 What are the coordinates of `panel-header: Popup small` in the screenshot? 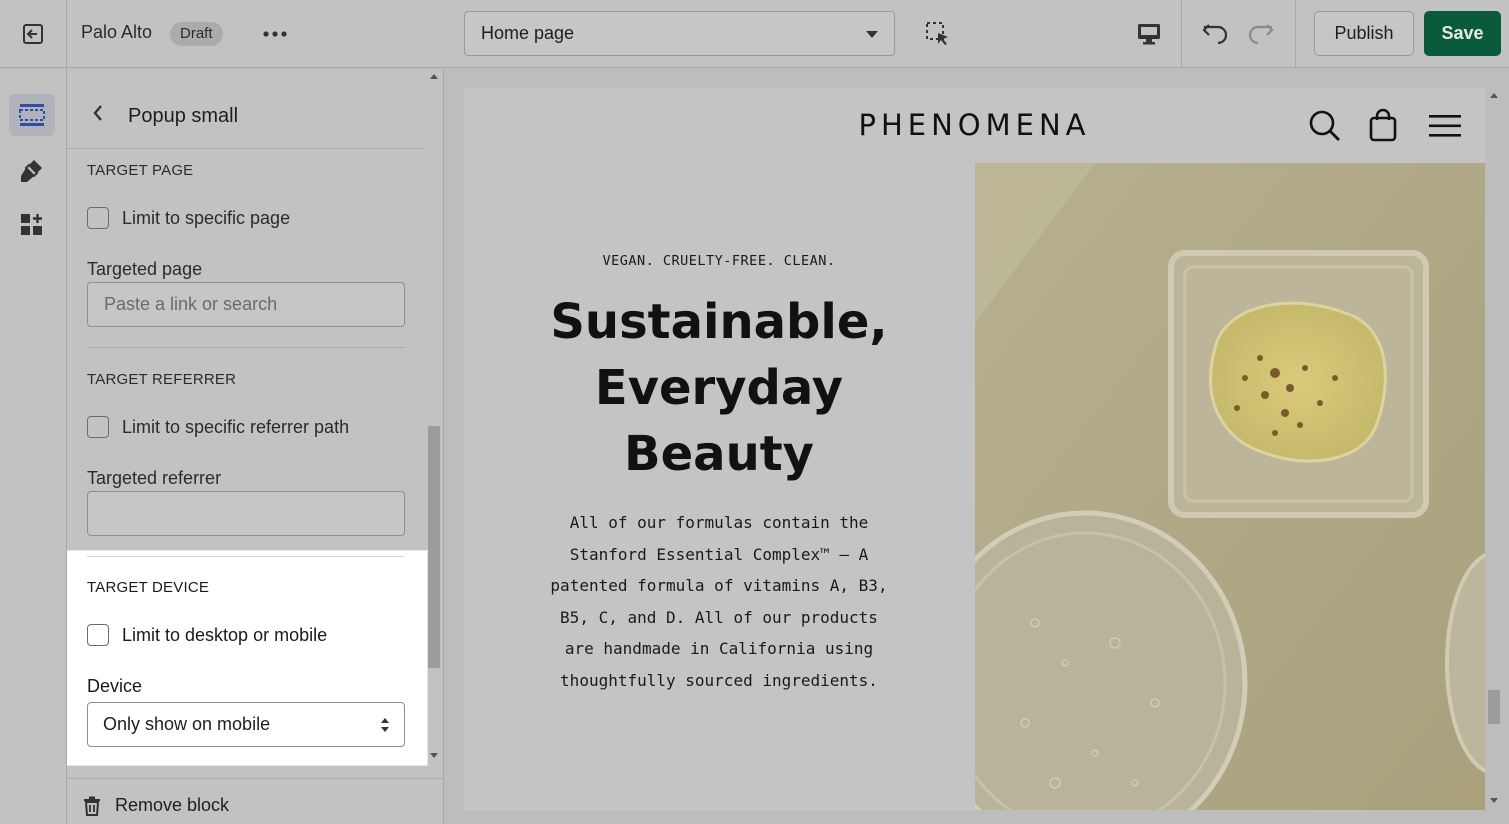 It's located at (246, 109).